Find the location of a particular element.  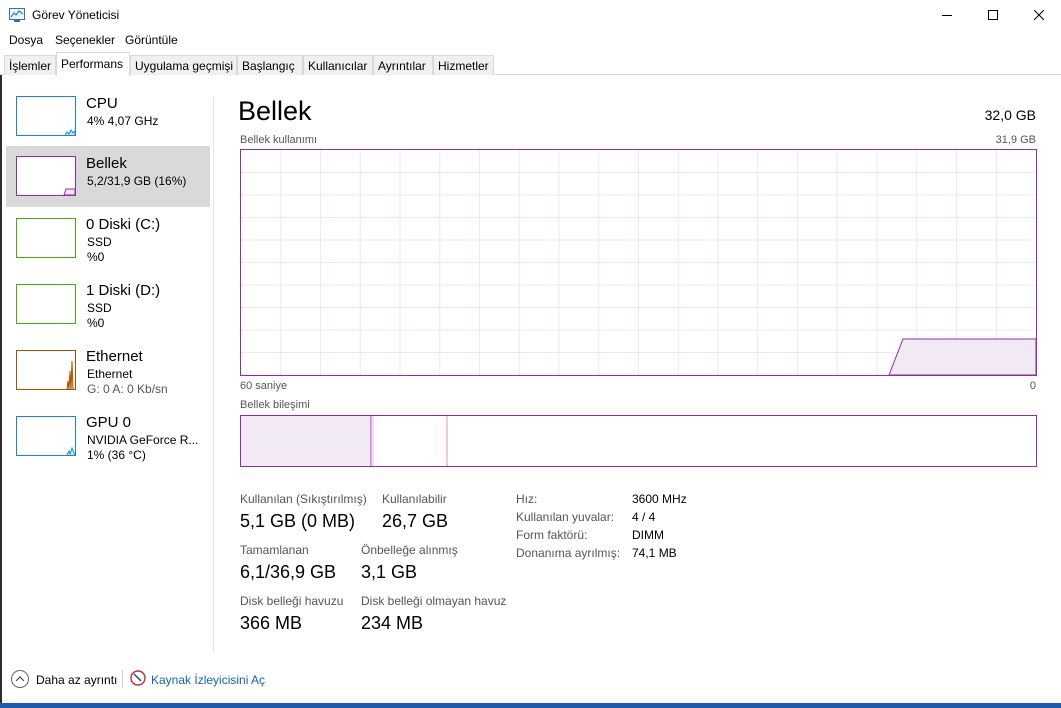

chevron-up-icon is located at coordinates (20, 679).